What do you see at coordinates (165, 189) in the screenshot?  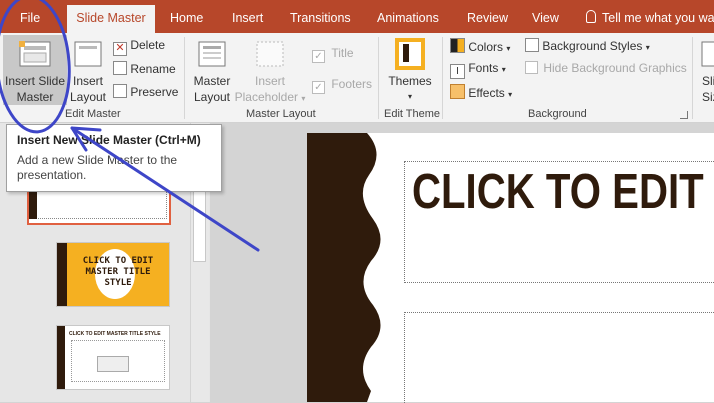 I see `annotation-arrow` at bounding box center [165, 189].